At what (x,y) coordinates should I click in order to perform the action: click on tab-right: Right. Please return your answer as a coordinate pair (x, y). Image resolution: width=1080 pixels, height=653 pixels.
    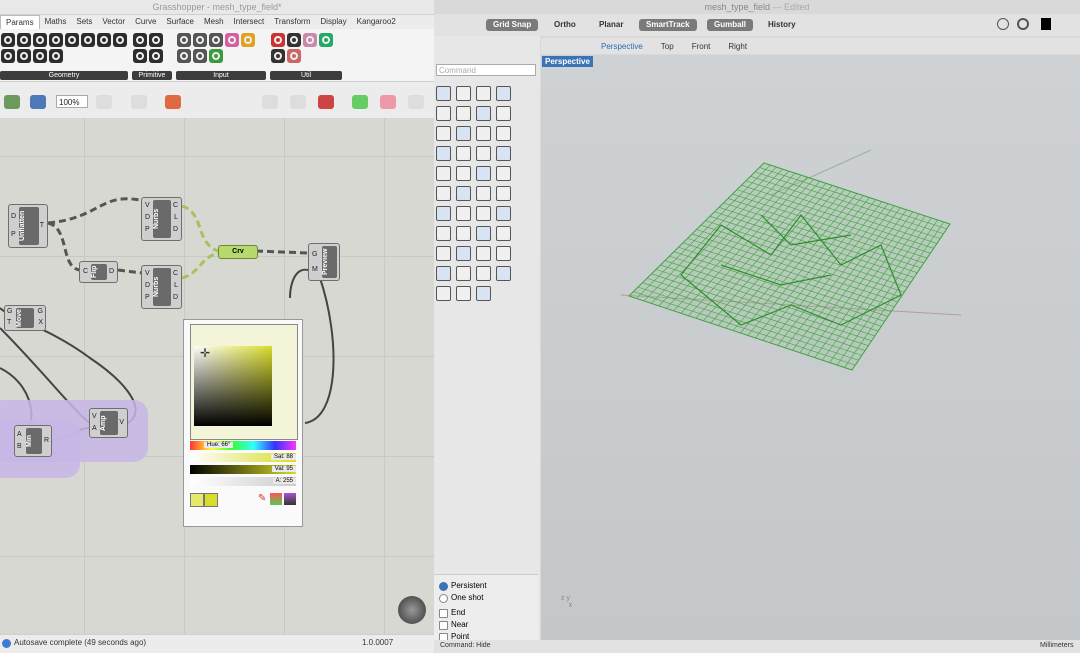
    Looking at the image, I should click on (737, 46).